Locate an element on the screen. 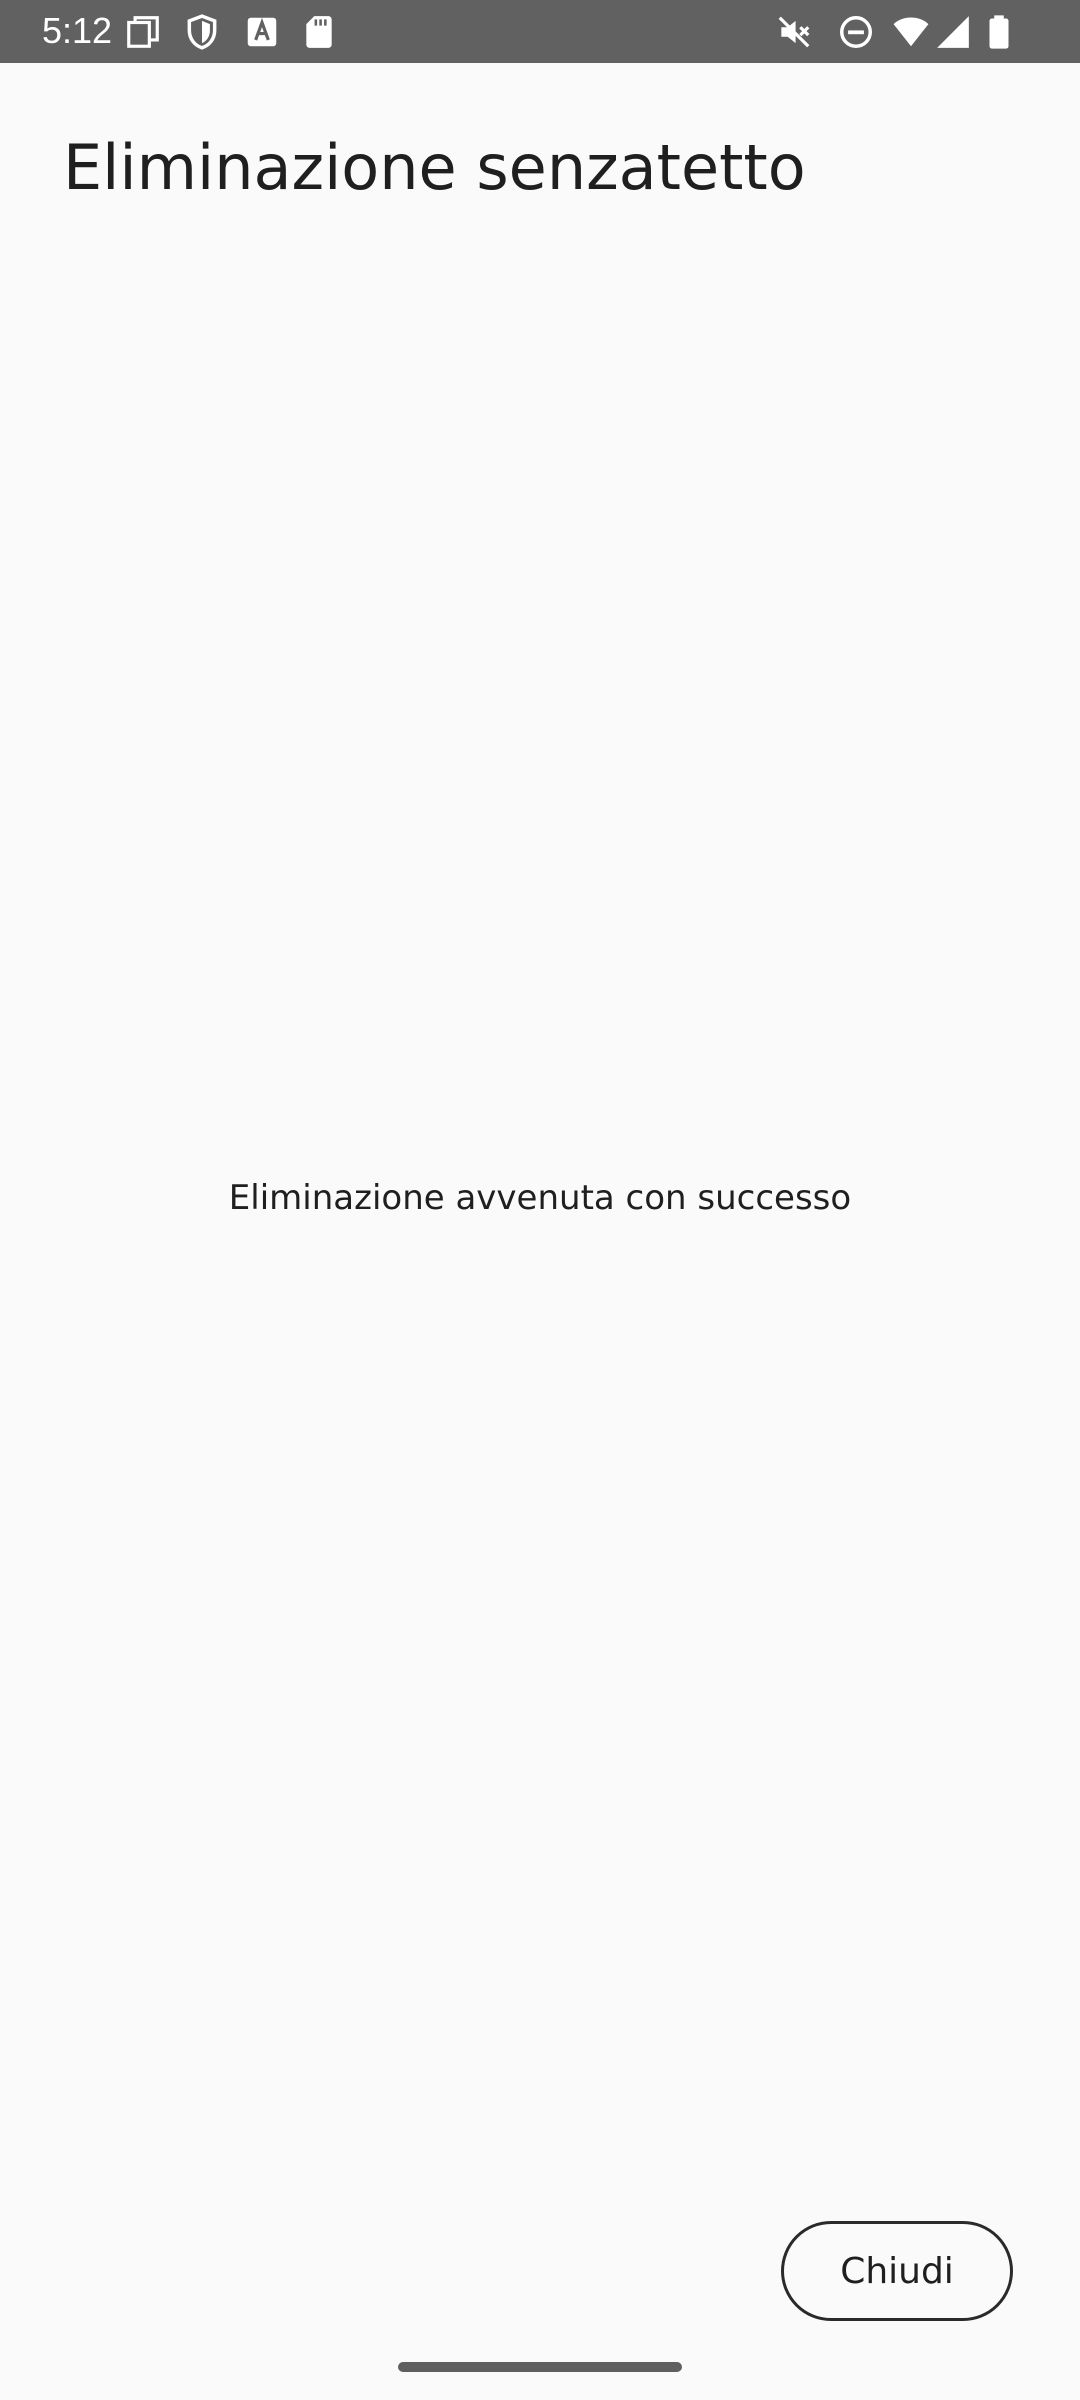 Image resolution: width=1080 pixels, height=2400 pixels. status-bar: 5:12 is located at coordinates (540, 31).